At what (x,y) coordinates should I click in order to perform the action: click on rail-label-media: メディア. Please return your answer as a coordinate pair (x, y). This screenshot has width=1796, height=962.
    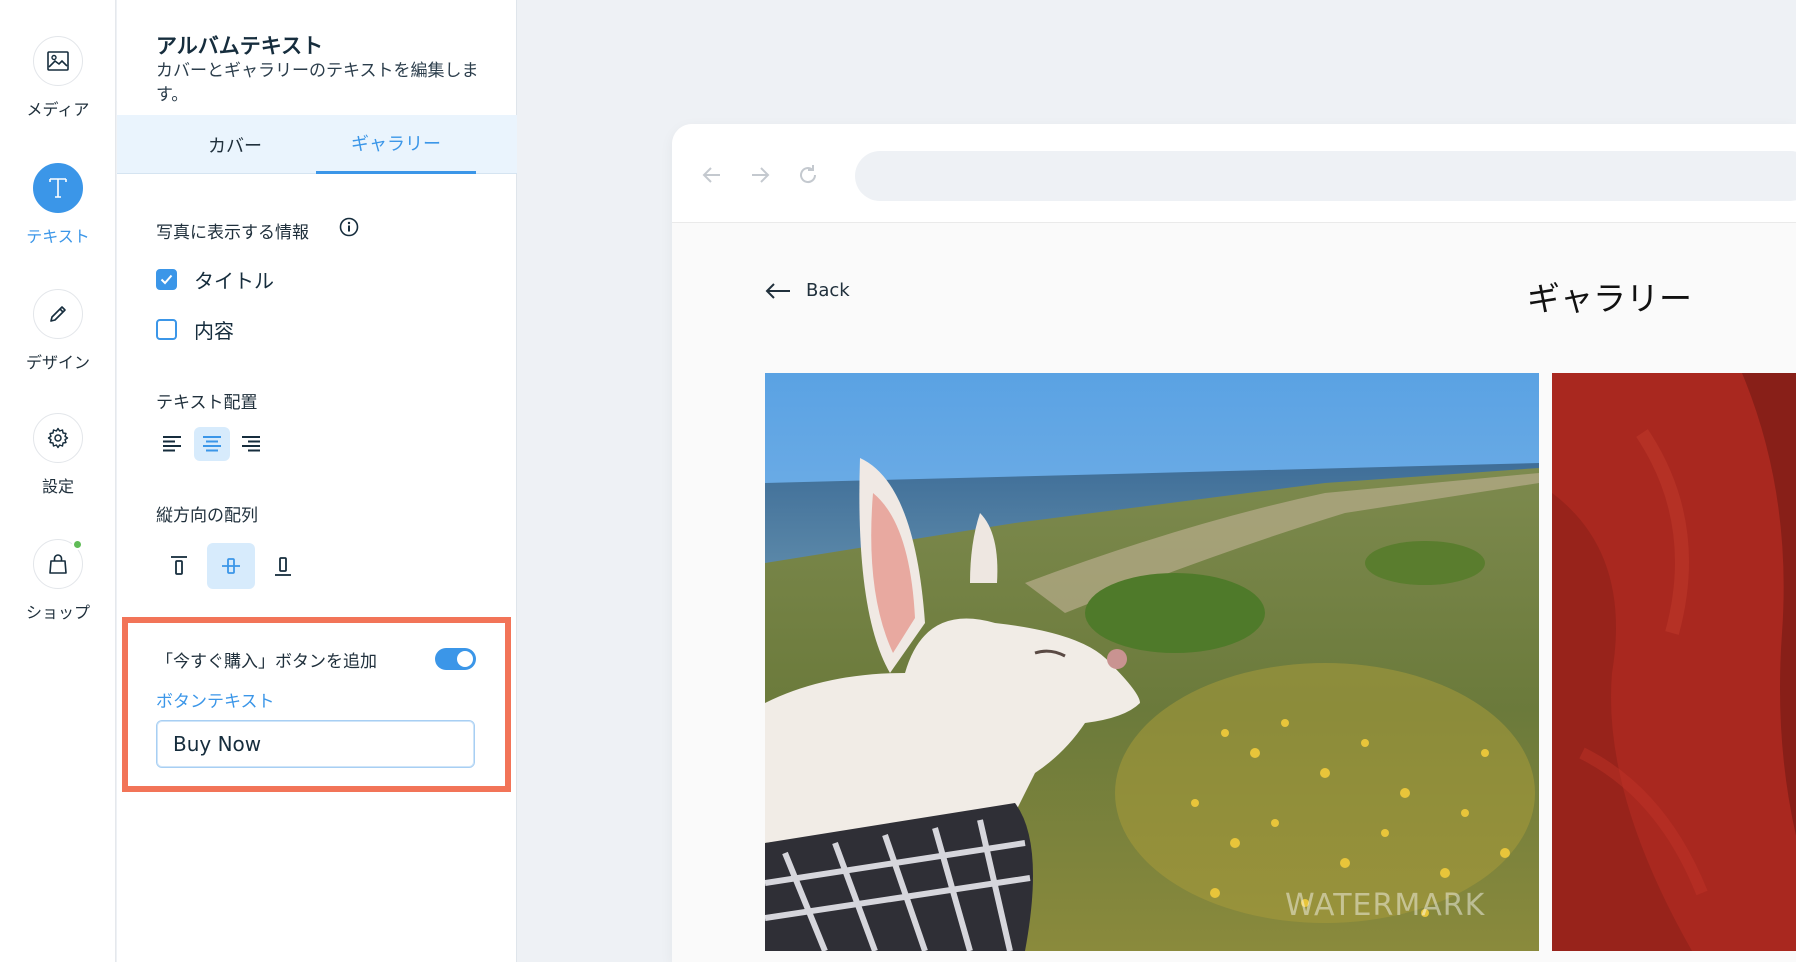
    Looking at the image, I should click on (58, 109).